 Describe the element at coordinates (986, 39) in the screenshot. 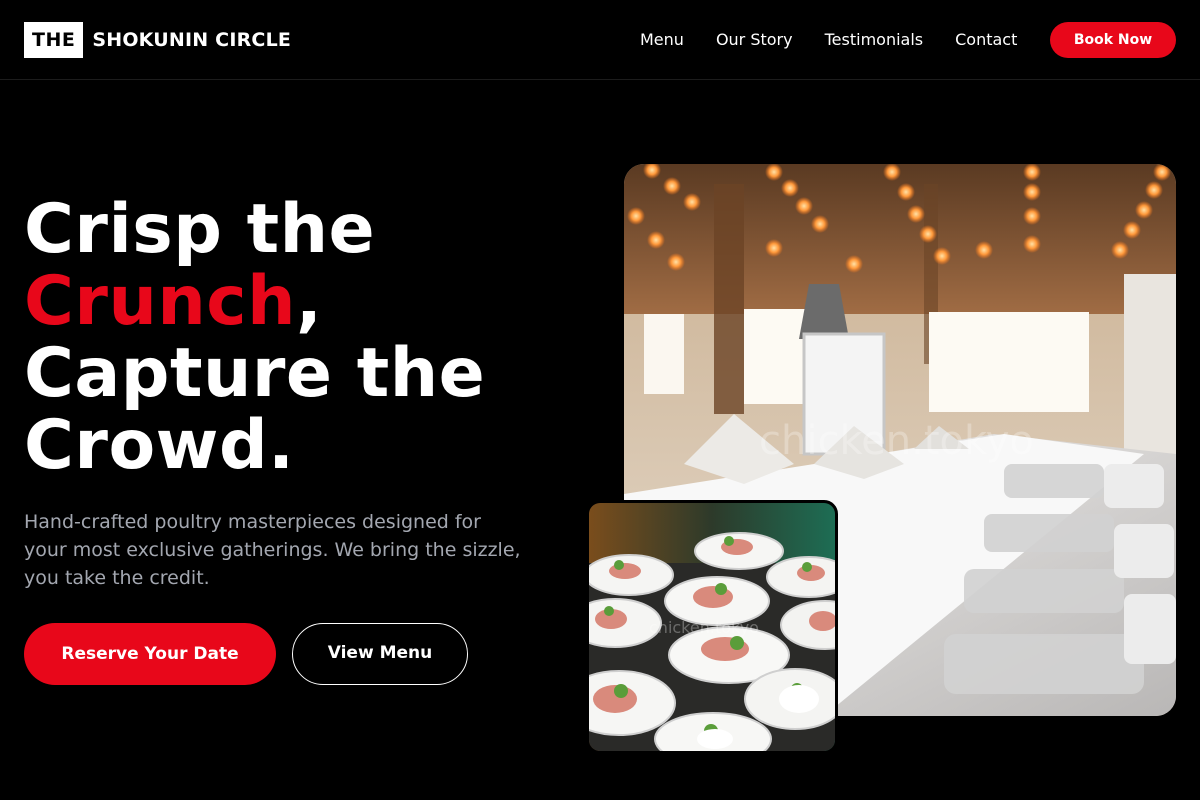

I see `nav-link-contact: Contact` at that location.